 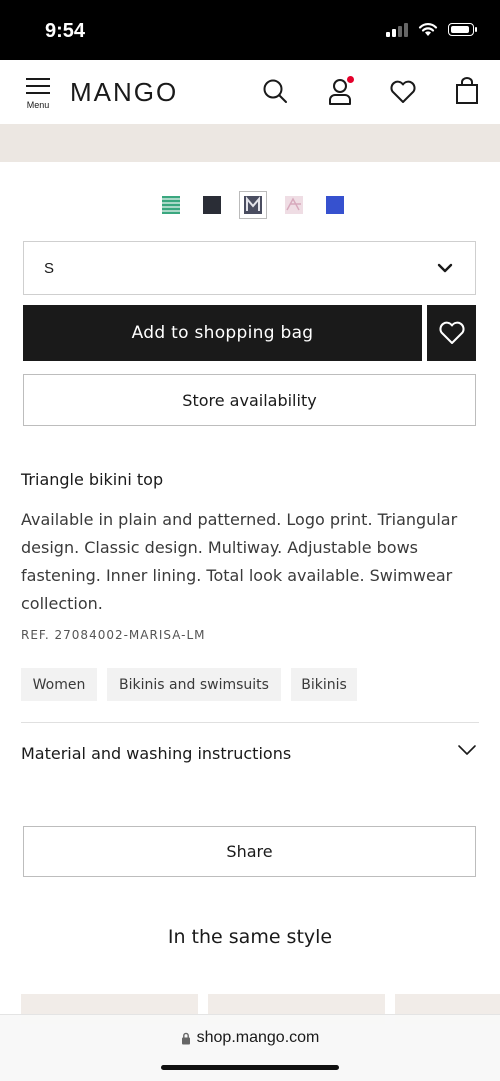 I want to click on lock-icon, so click(x=185, y=1038).